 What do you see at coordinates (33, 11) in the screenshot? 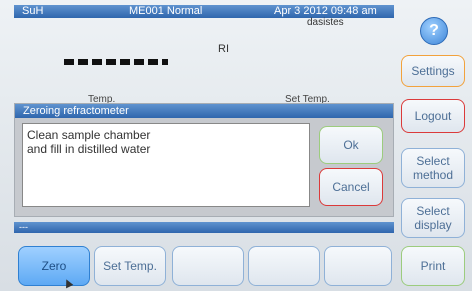
I see `user-label: SuH` at bounding box center [33, 11].